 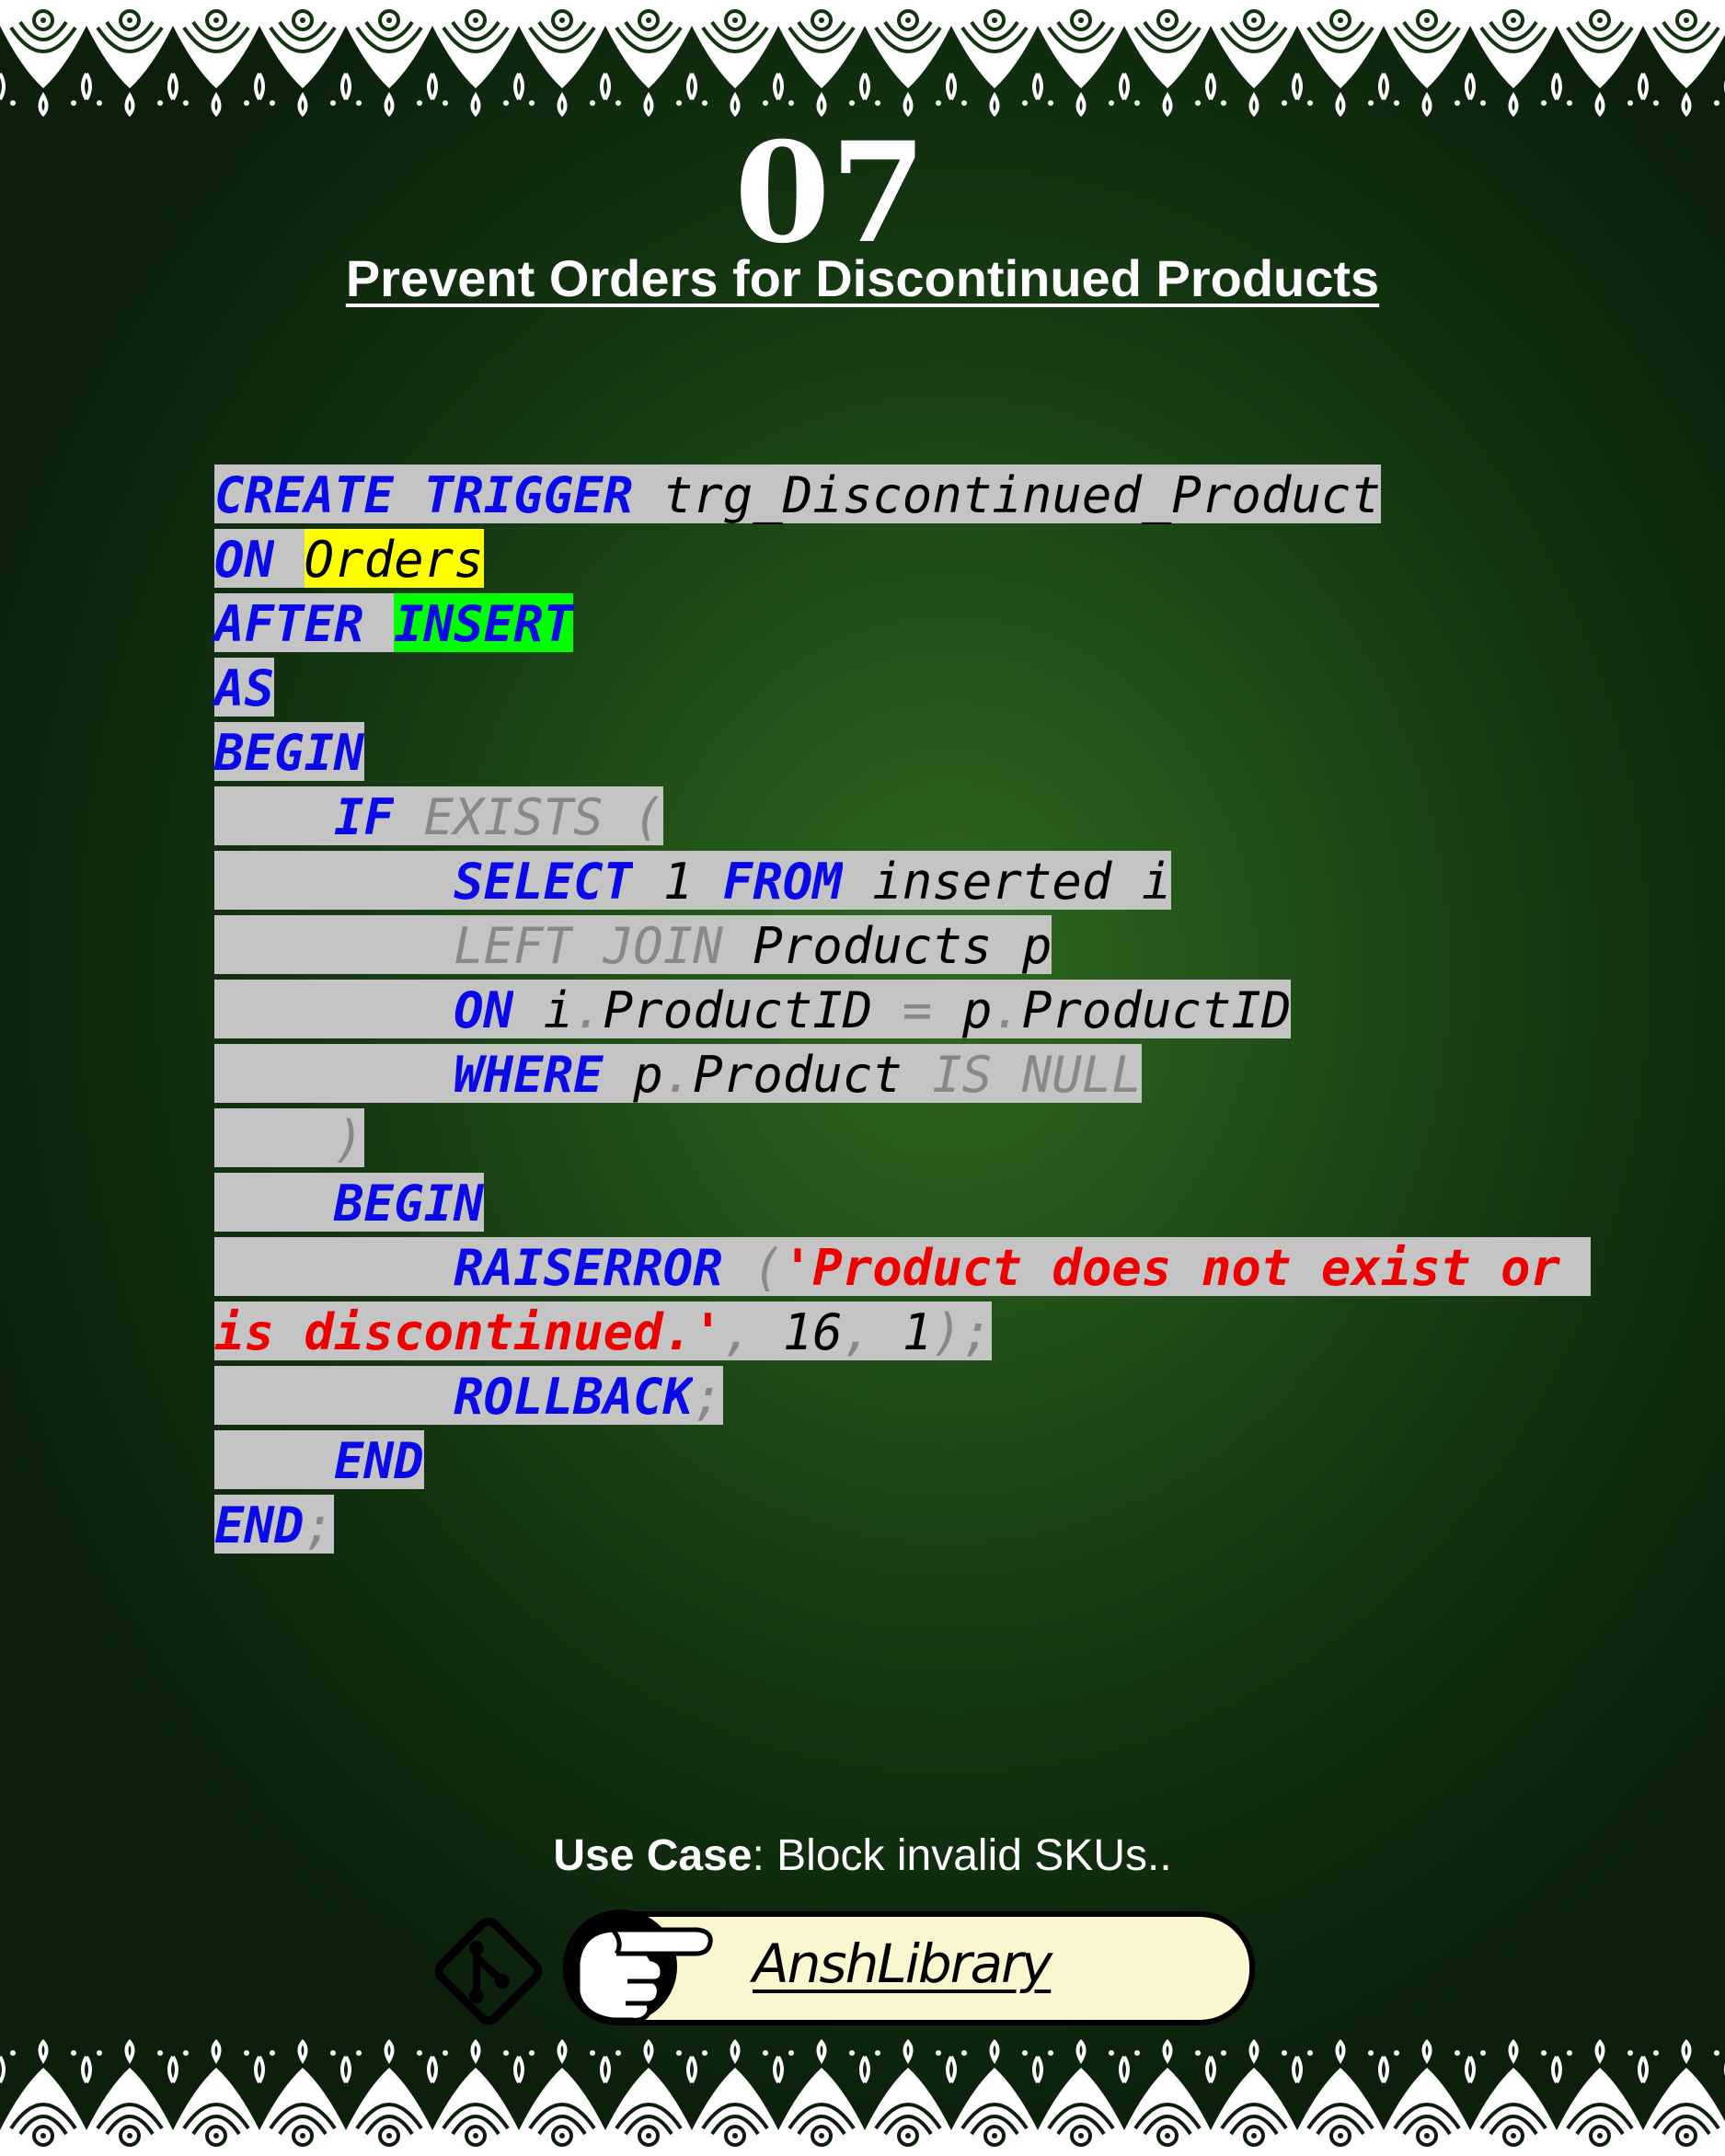 What do you see at coordinates (1186, 1267) in the screenshot?
I see `code-token: 'Product does not exist or` at bounding box center [1186, 1267].